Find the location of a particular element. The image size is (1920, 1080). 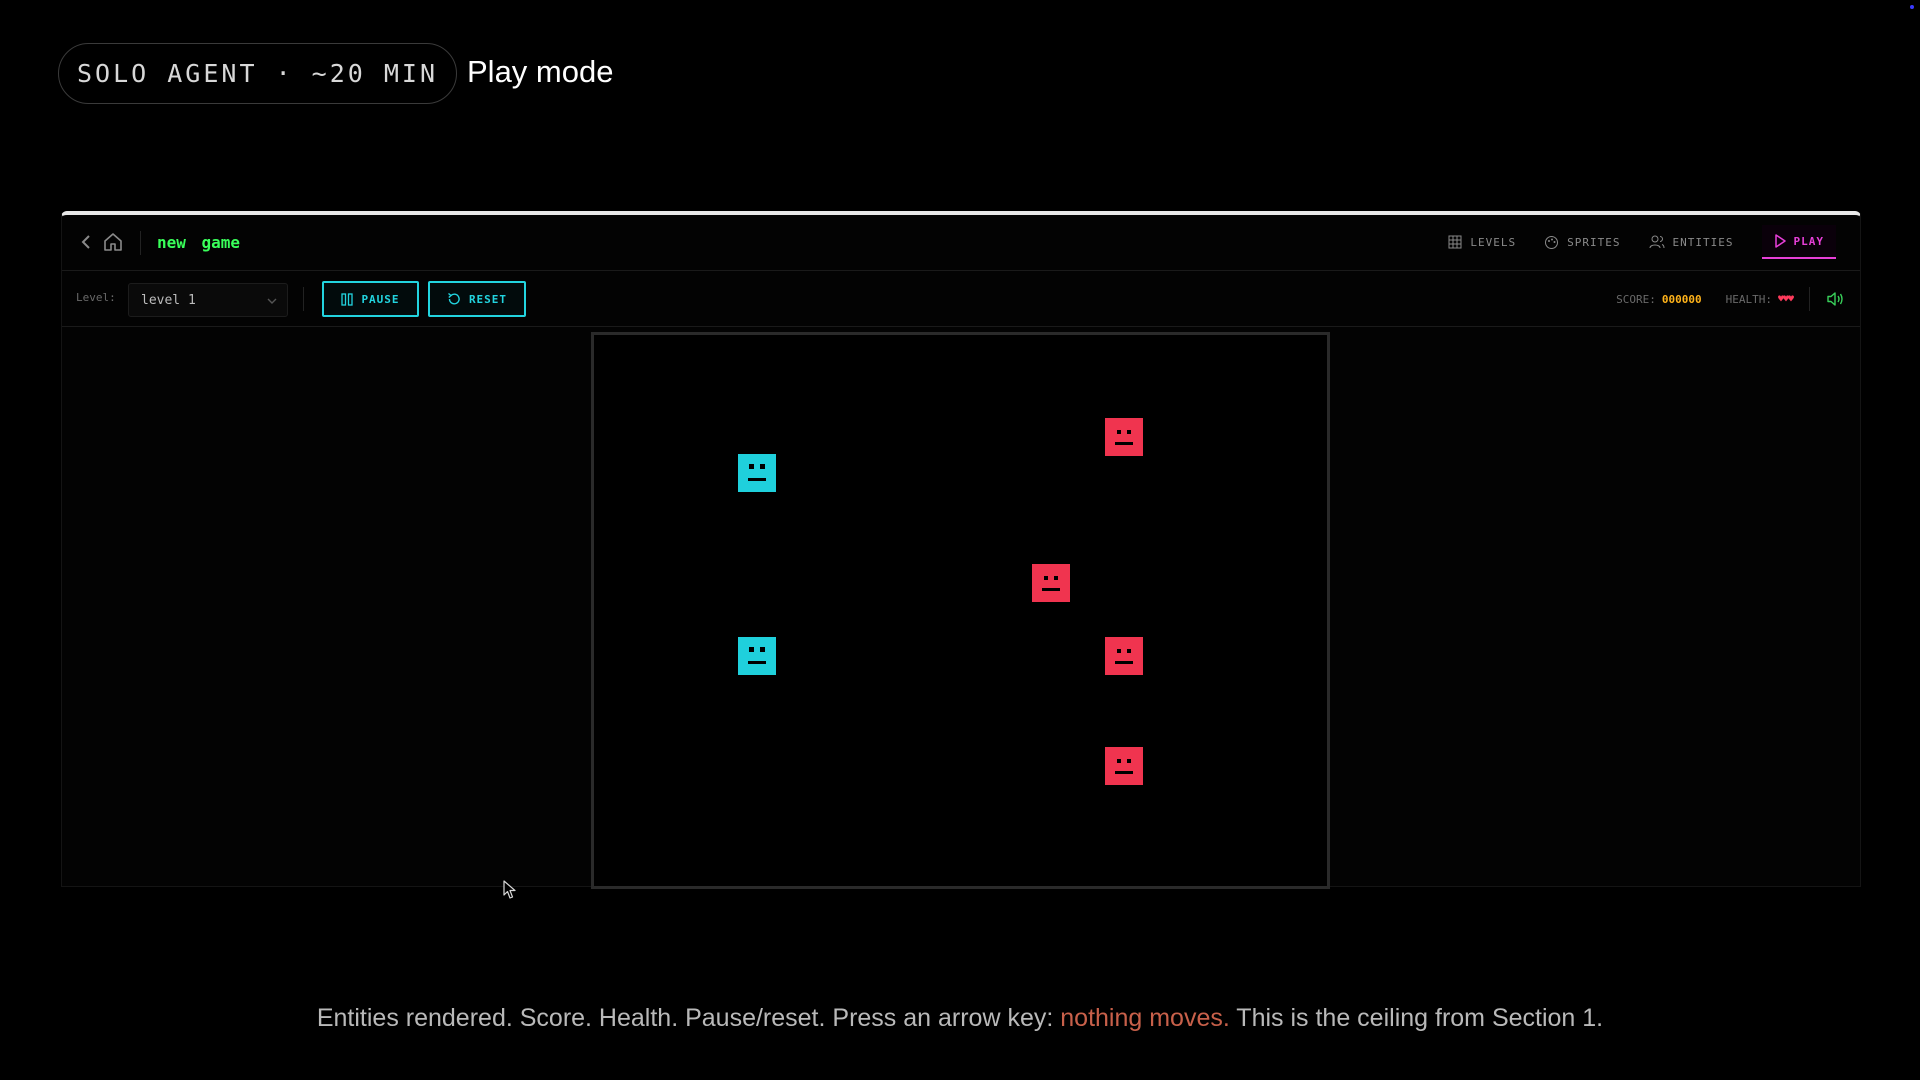

rotate-icon is located at coordinates (454, 298).